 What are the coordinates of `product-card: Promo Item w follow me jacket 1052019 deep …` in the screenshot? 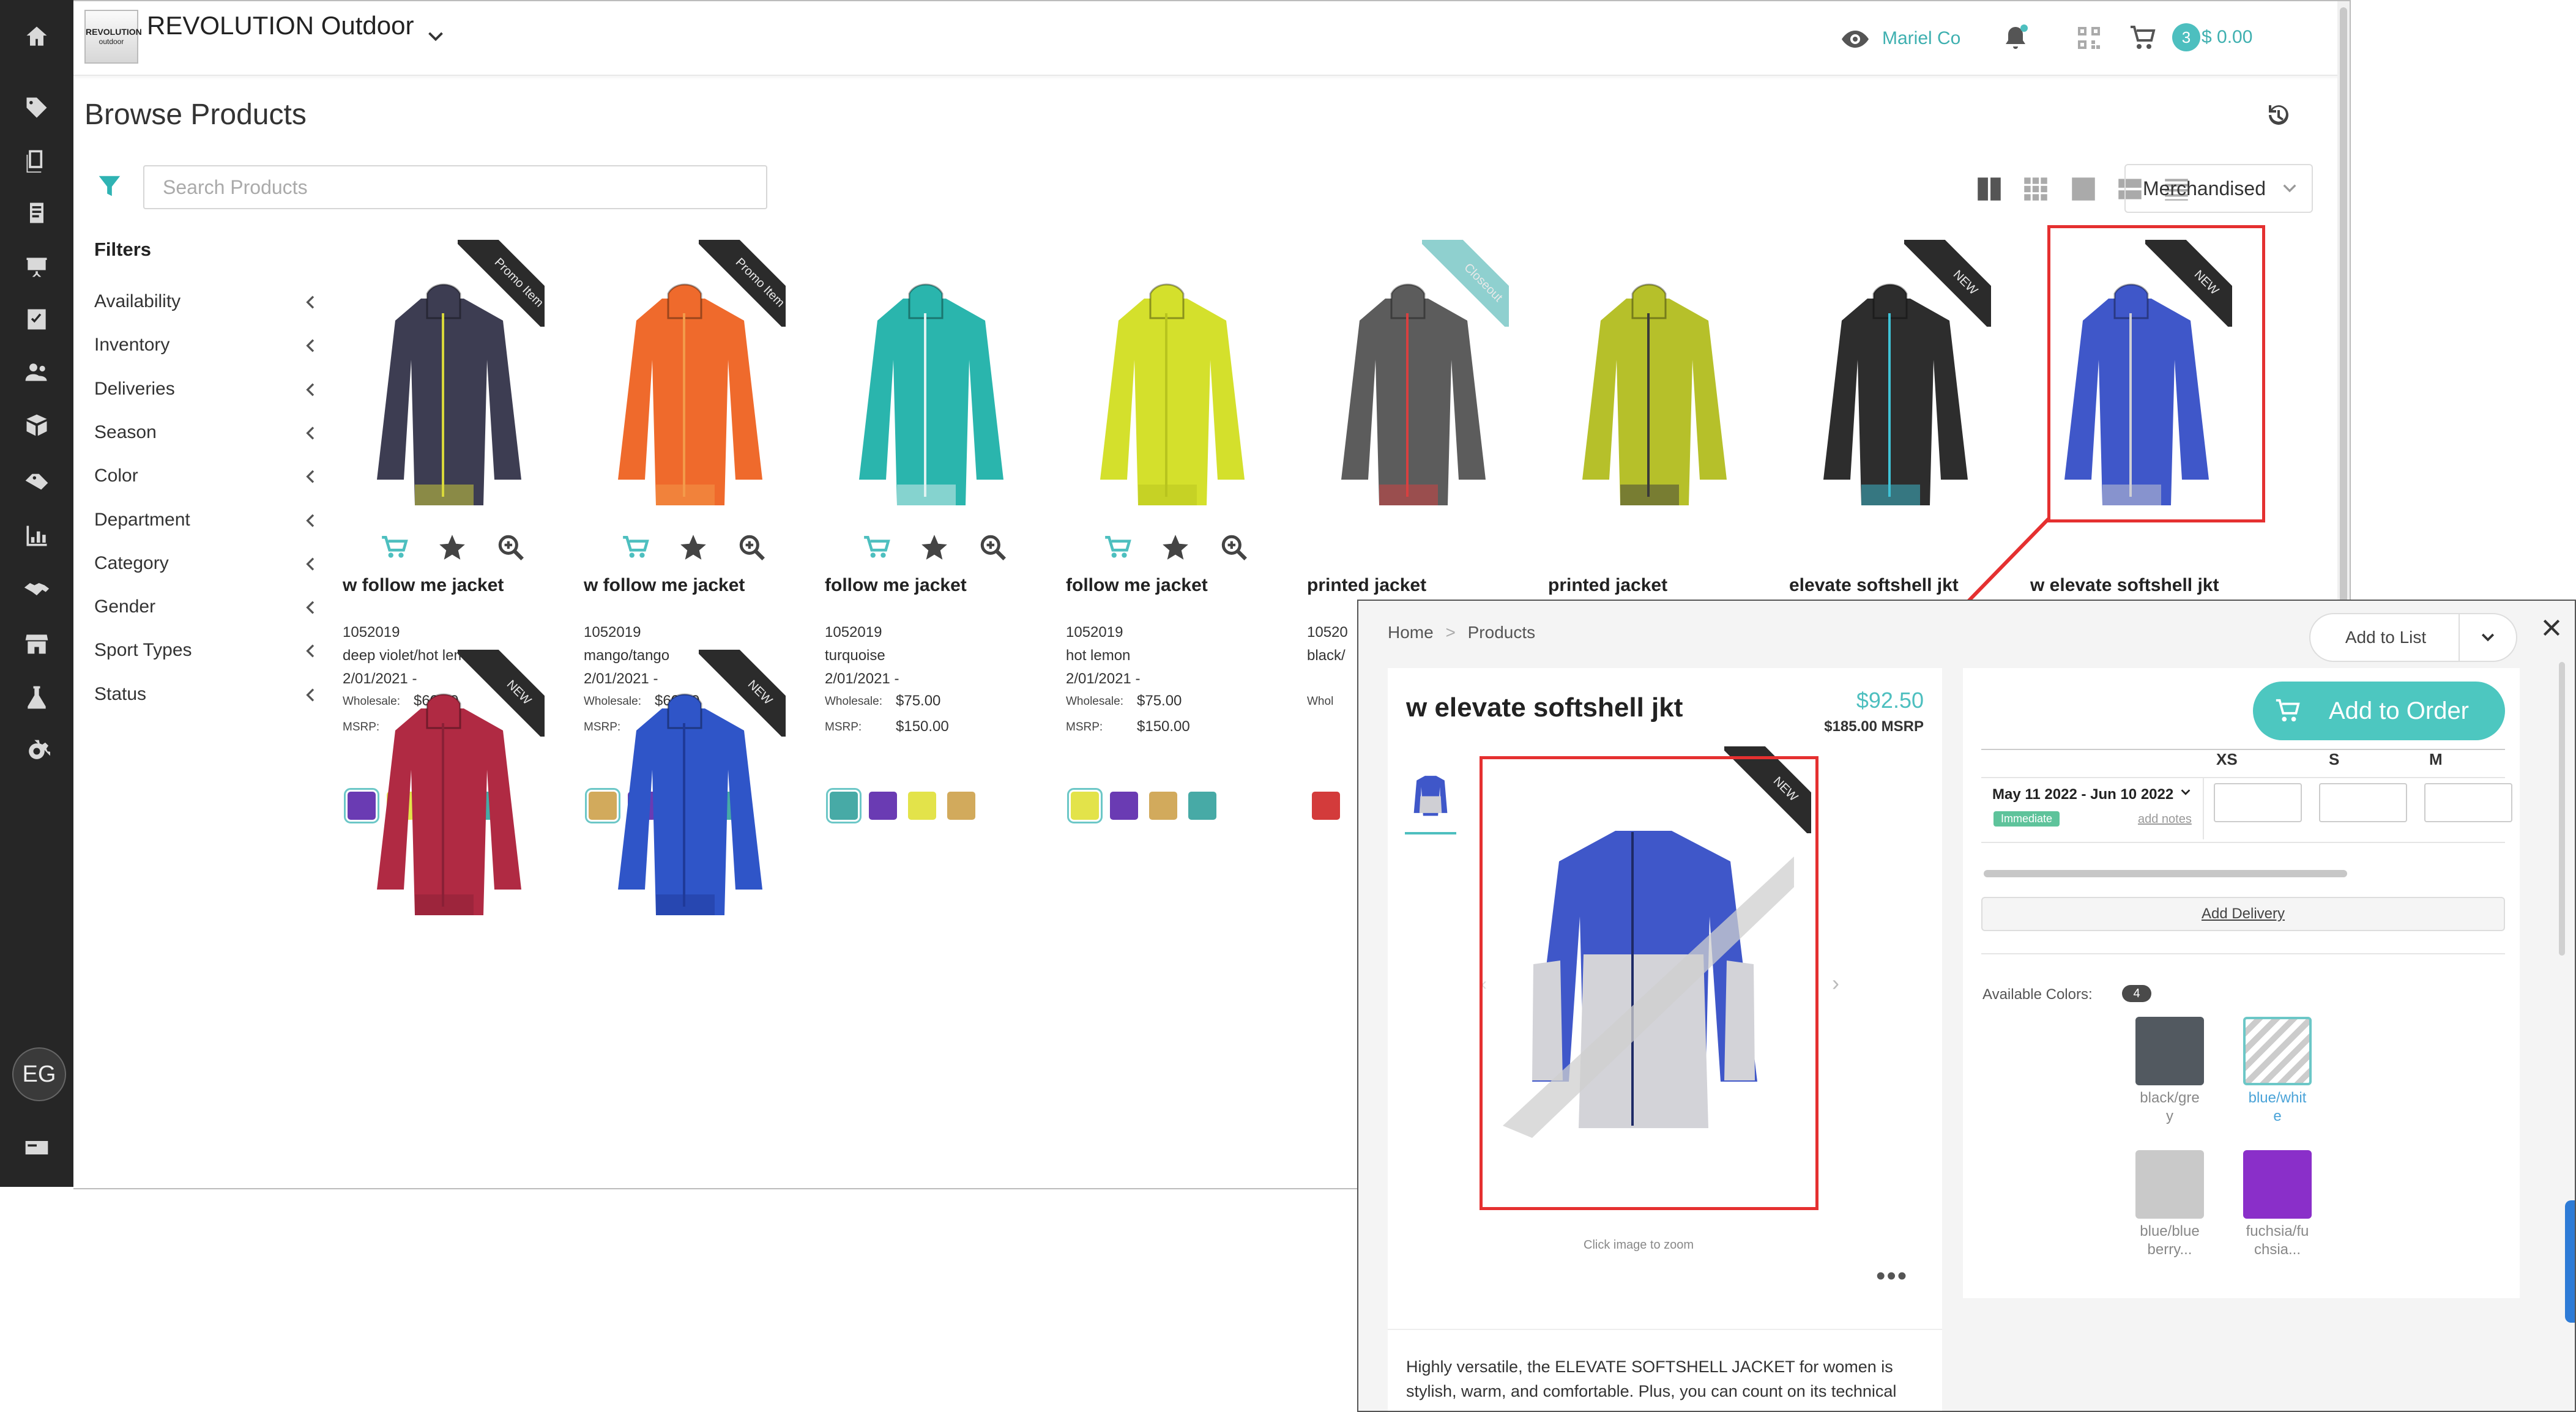 It's located at (444, 531).